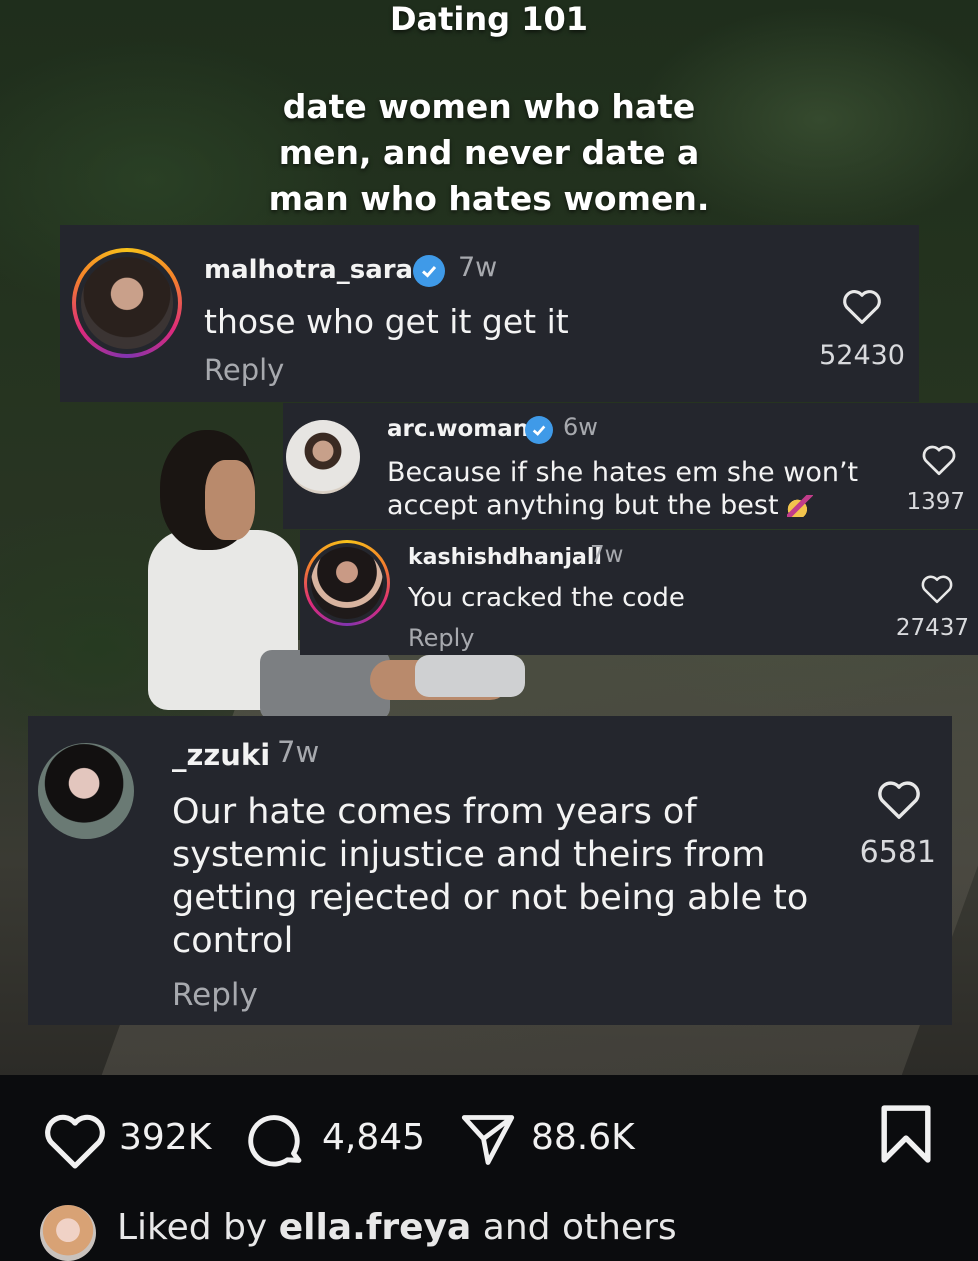  Describe the element at coordinates (434, 812) in the screenshot. I see `comment-text-line: Our hate comes from years of` at that location.